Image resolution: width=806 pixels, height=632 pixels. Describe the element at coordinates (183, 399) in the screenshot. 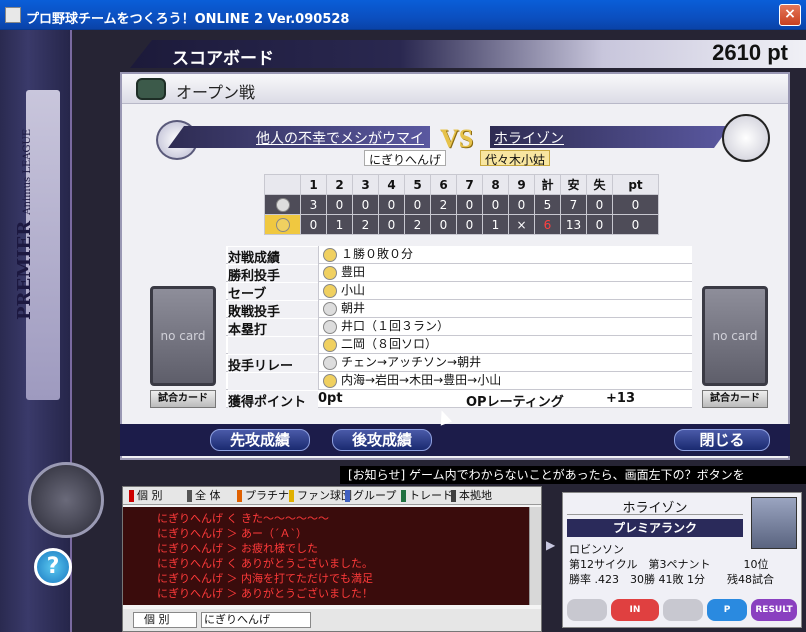

I see `home-card-button: 試合カード` at that location.